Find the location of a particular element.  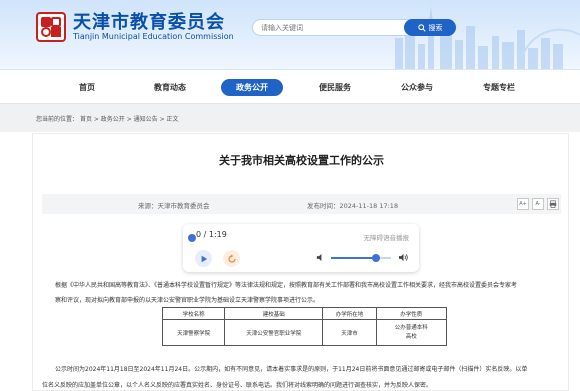

time-value: 2024-11-18 17:18 is located at coordinates (369, 206).